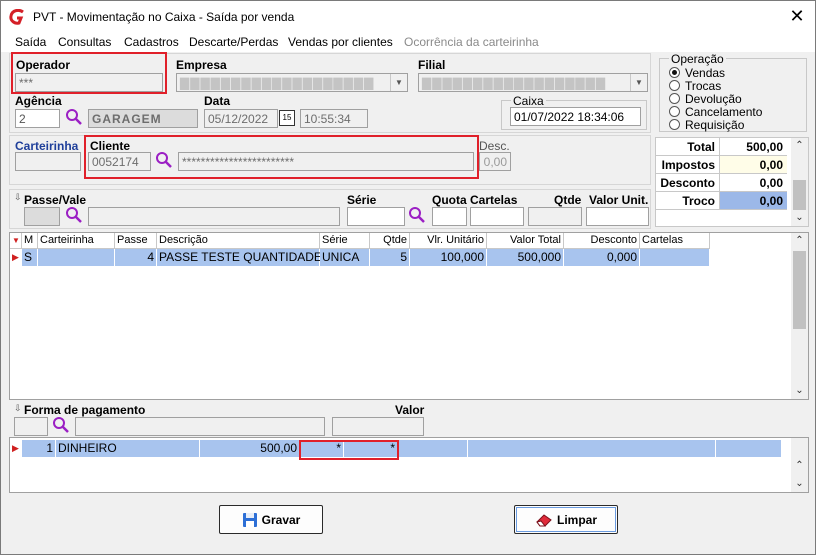 The image size is (816, 555). I want to click on col-header-desconto: Desconto, so click(602, 241).